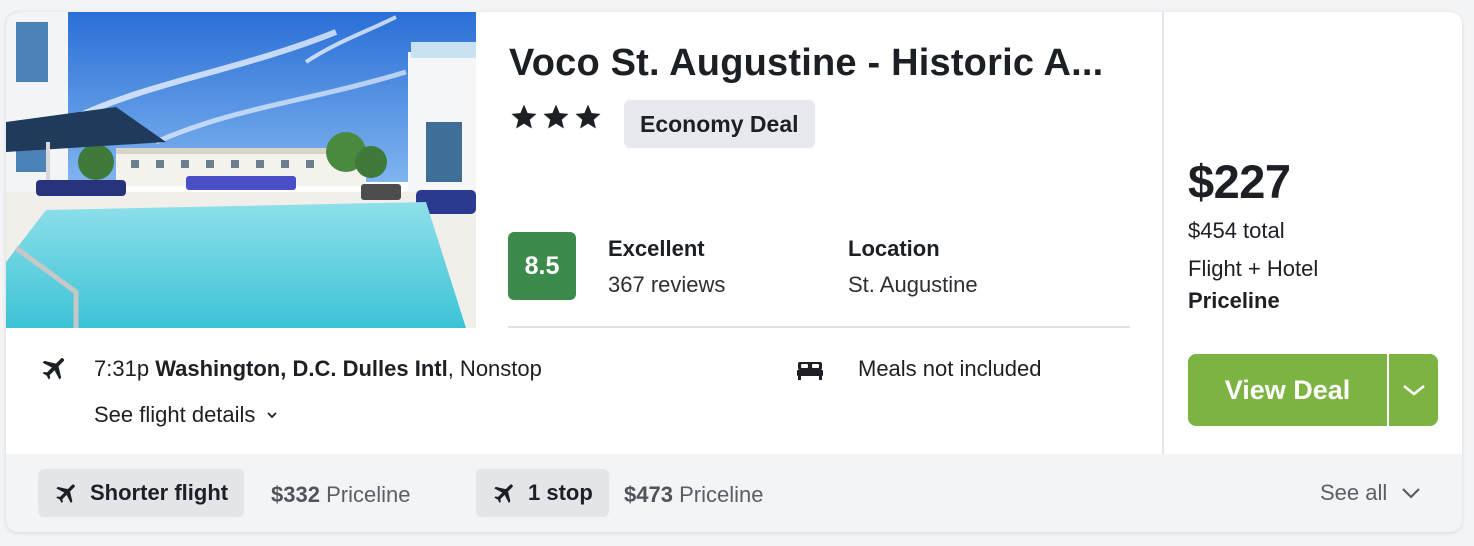  What do you see at coordinates (542, 266) in the screenshot?
I see `review-score: 8.5` at bounding box center [542, 266].